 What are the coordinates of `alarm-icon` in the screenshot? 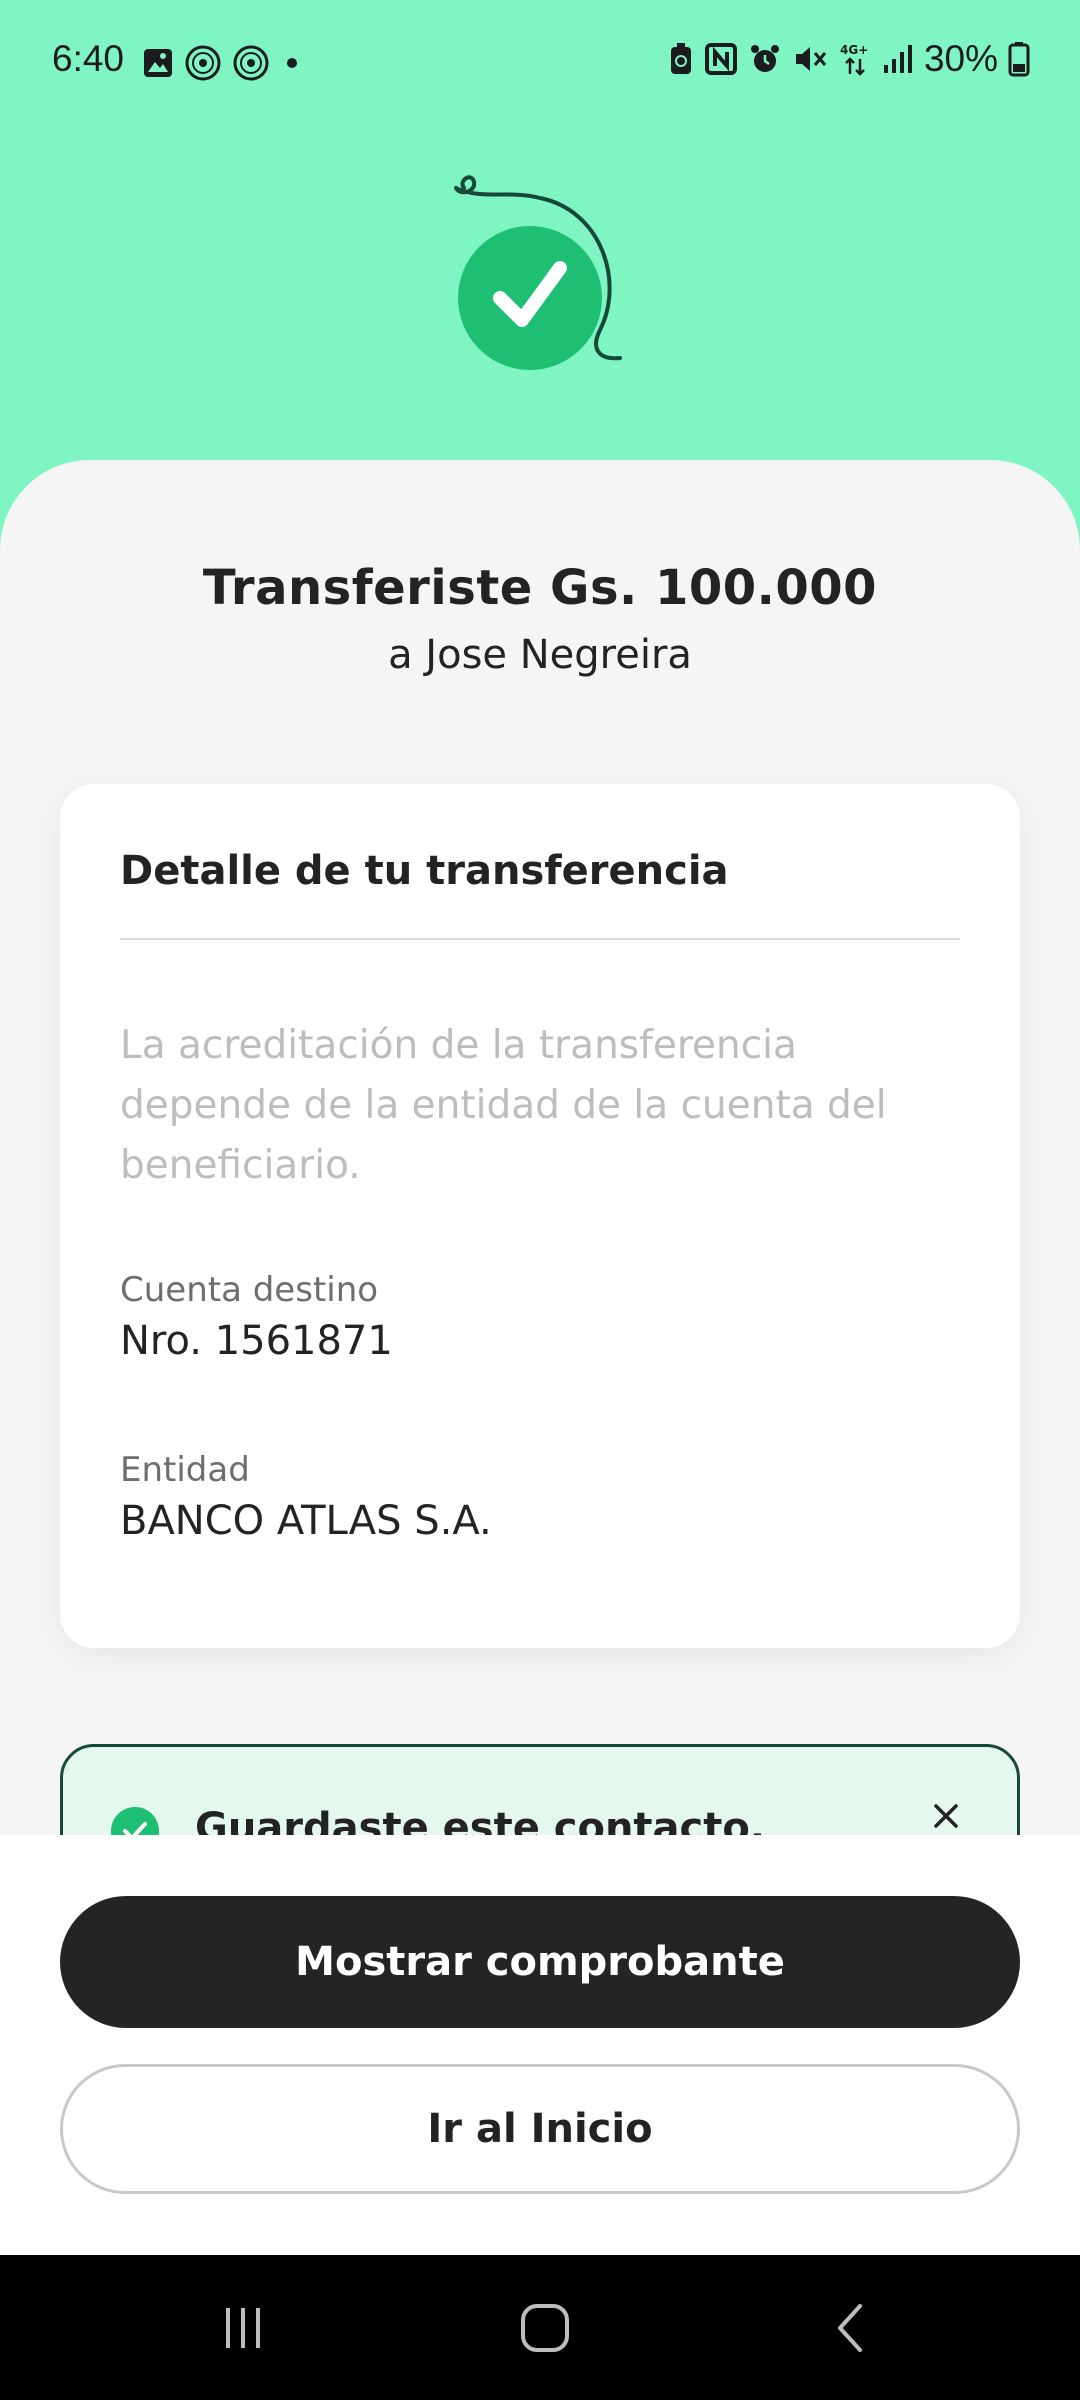 It's located at (764, 58).